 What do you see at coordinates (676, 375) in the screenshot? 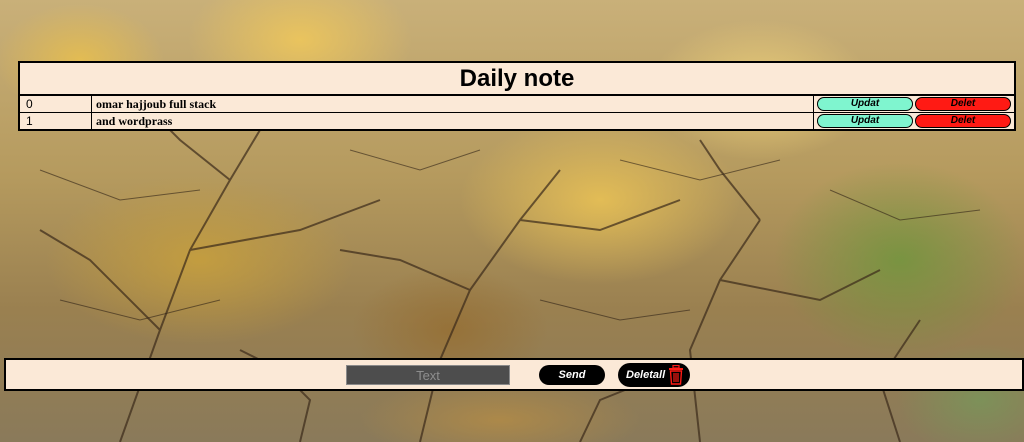
I see `trash-icon` at bounding box center [676, 375].